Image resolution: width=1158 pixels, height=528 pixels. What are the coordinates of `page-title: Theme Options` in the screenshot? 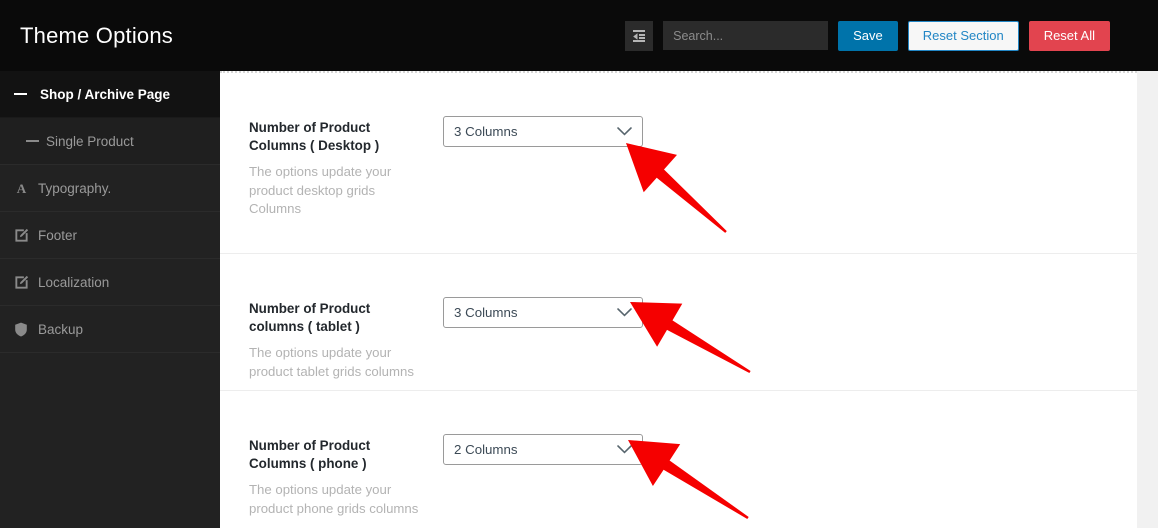 It's located at (97, 35).